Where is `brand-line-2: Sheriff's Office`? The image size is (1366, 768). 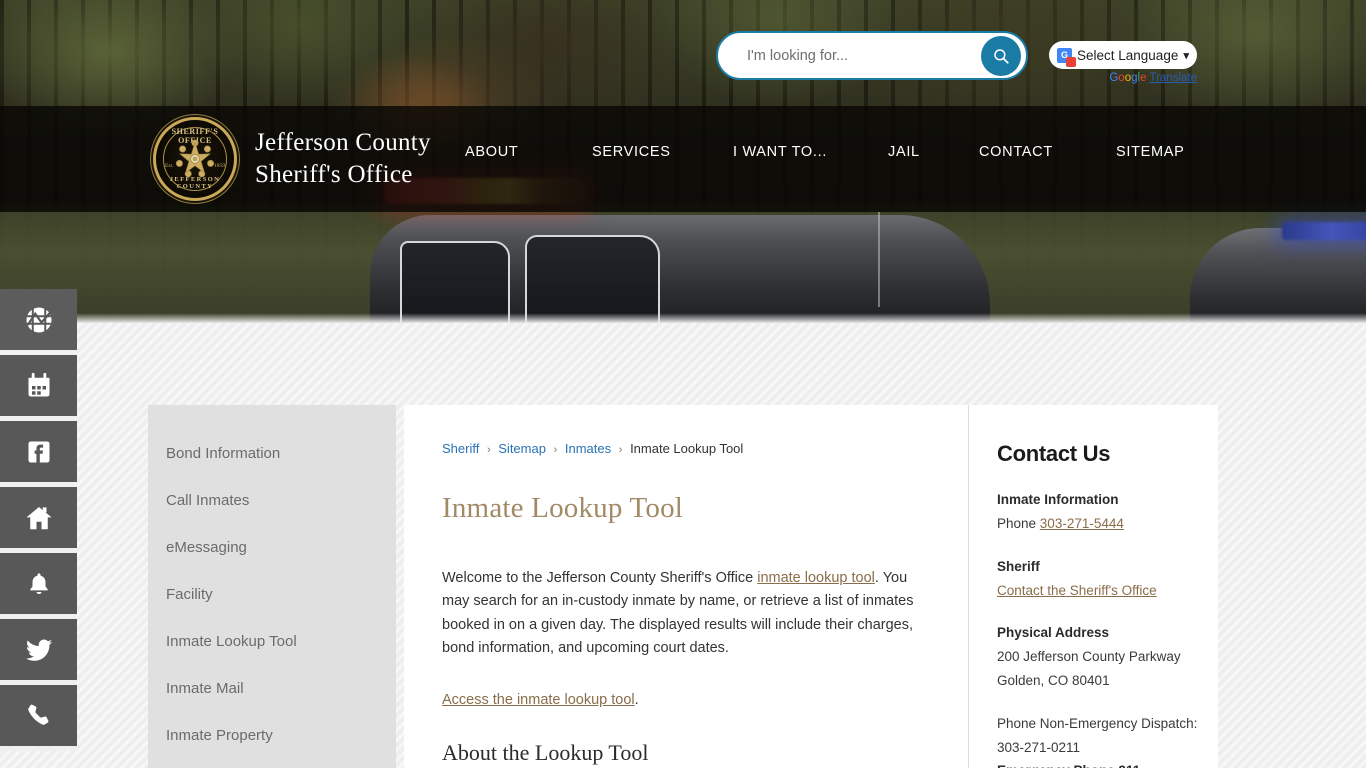
brand-line-2: Sheriff's Office is located at coordinates (334, 174).